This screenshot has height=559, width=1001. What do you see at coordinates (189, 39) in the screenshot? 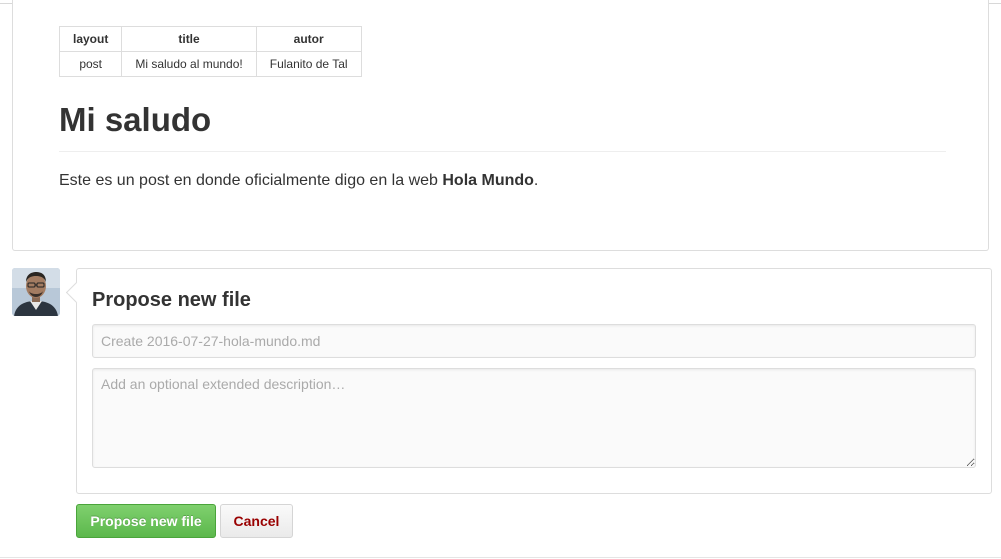
I see `table-header-cell: title` at bounding box center [189, 39].